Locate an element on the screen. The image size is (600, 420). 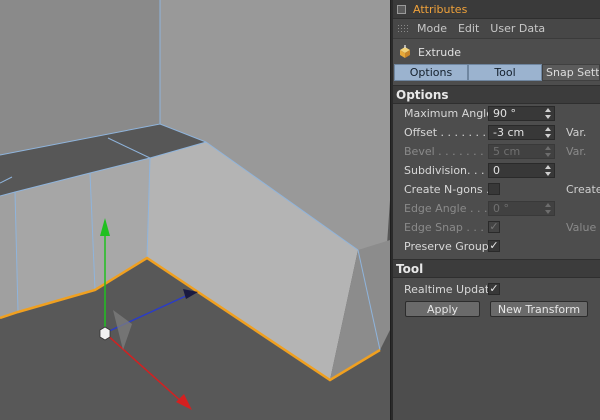
tab-snap-settings: Snap Settings is located at coordinates (571, 72).